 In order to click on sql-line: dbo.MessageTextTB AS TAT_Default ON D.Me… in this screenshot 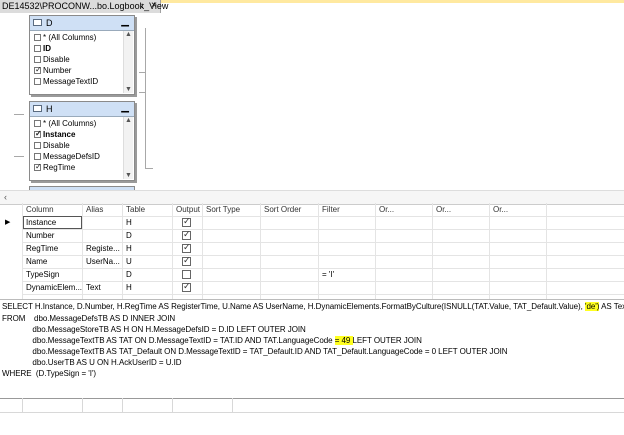, I will do `click(254, 351)`.